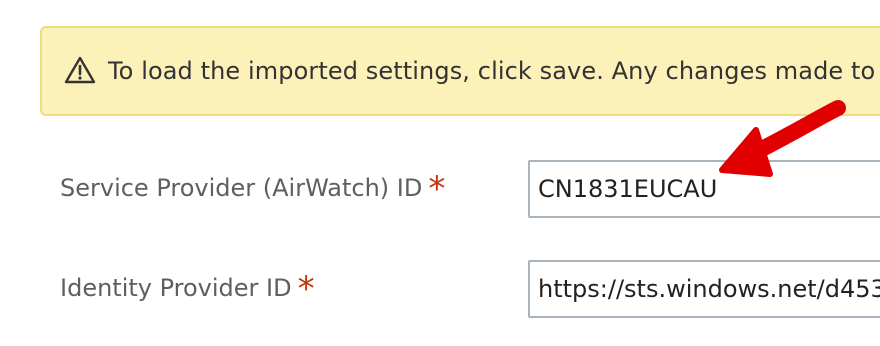 The image size is (880, 346). What do you see at coordinates (704, 189) in the screenshot?
I see `service-provider-id-input` at bounding box center [704, 189].